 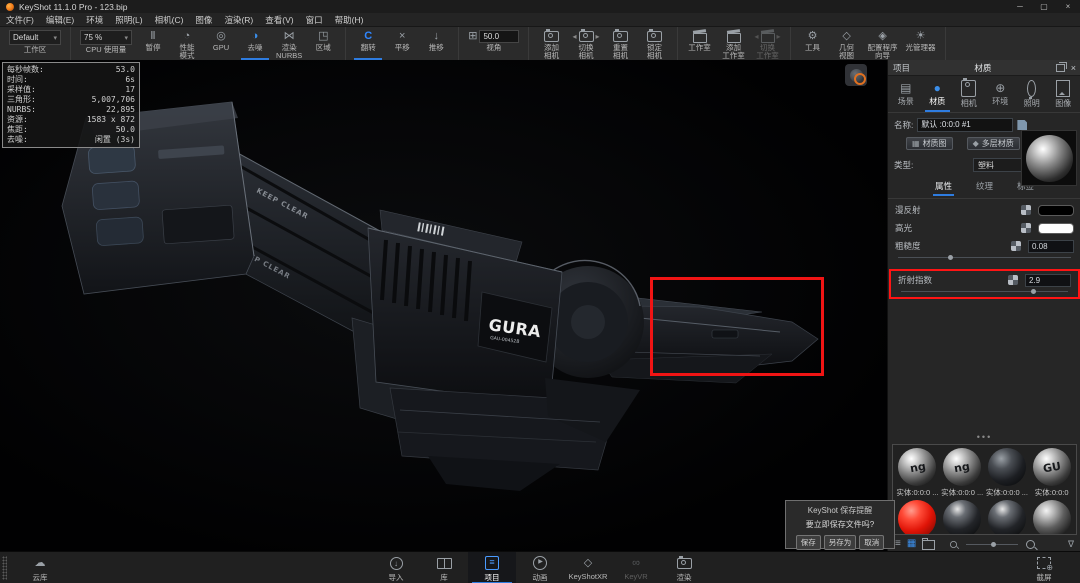 I want to click on material-preview, so click(x=1049, y=158).